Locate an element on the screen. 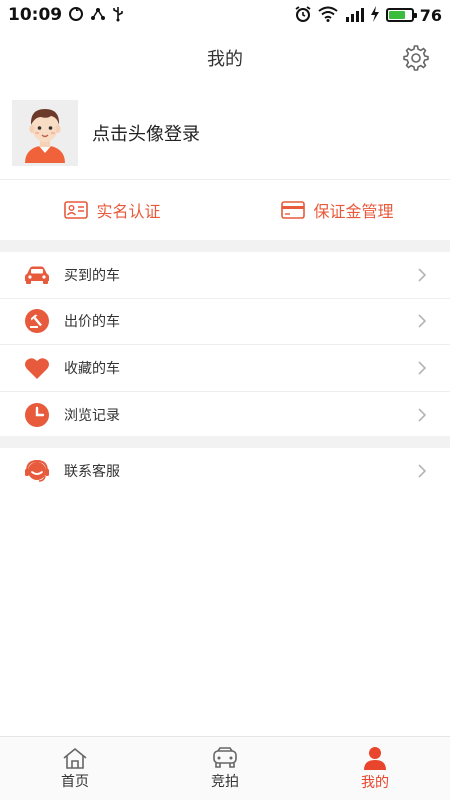 The width and height of the screenshot is (450, 800). tab-auction: 竞拍 is located at coordinates (225, 768).